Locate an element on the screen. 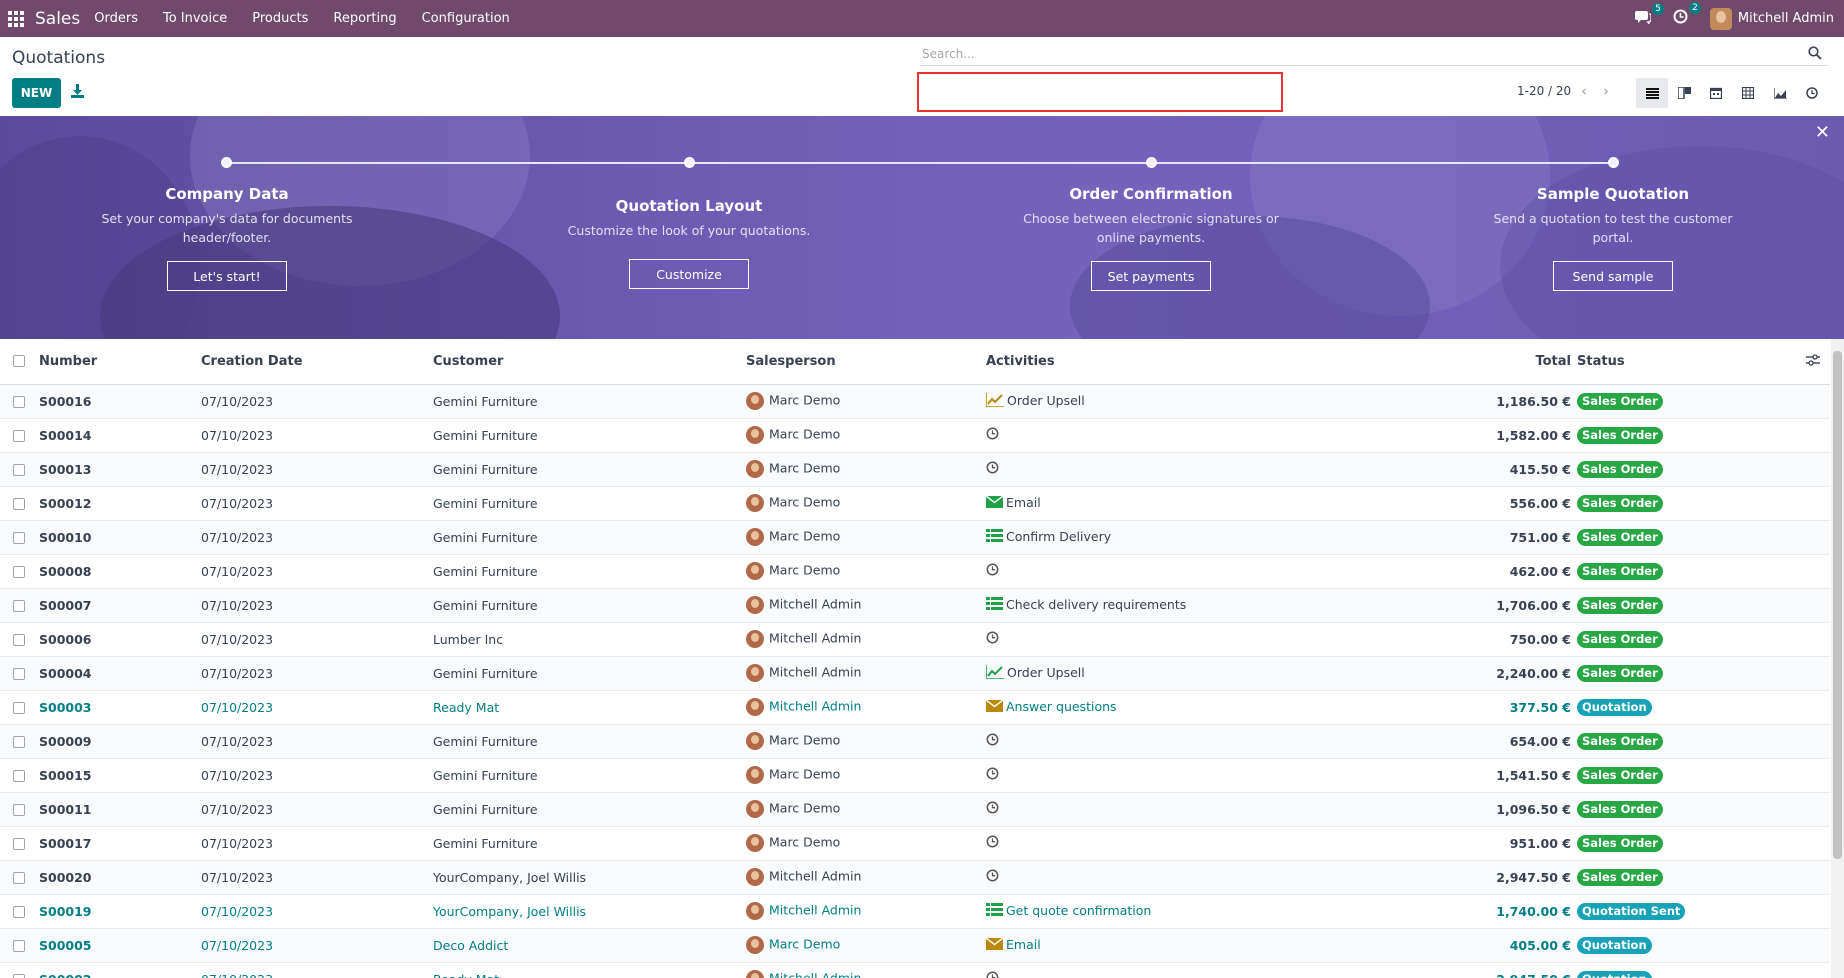  activity-view-icon is located at coordinates (1812, 93).